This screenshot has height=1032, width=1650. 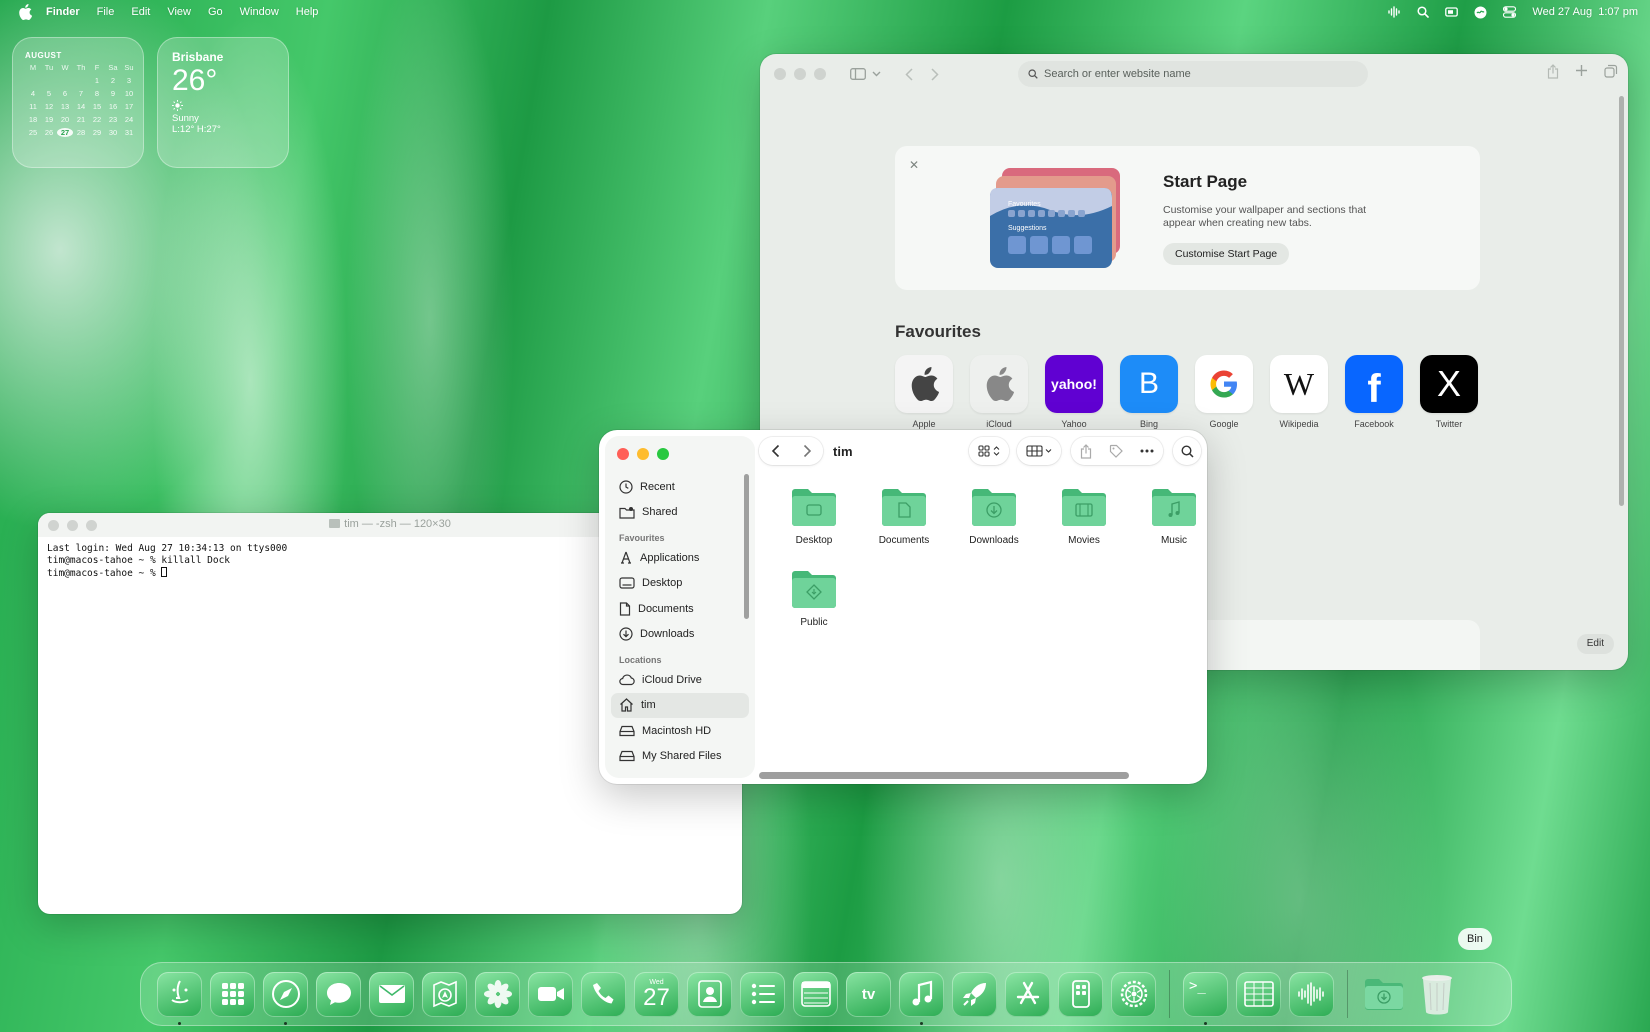 I want to click on folder-public: Public, so click(x=814, y=598).